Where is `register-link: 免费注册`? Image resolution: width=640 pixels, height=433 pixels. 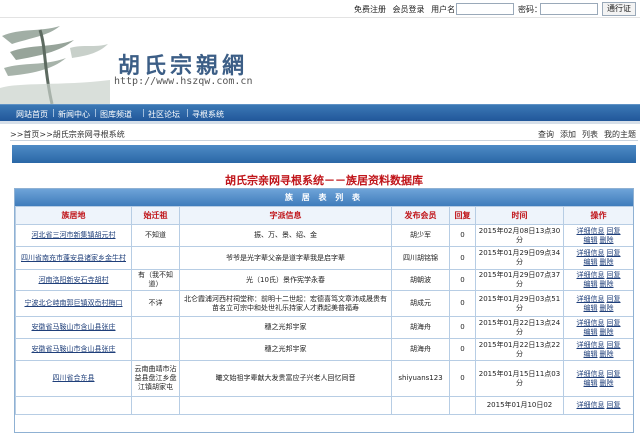
register-link: 免费注册 is located at coordinates (370, 9).